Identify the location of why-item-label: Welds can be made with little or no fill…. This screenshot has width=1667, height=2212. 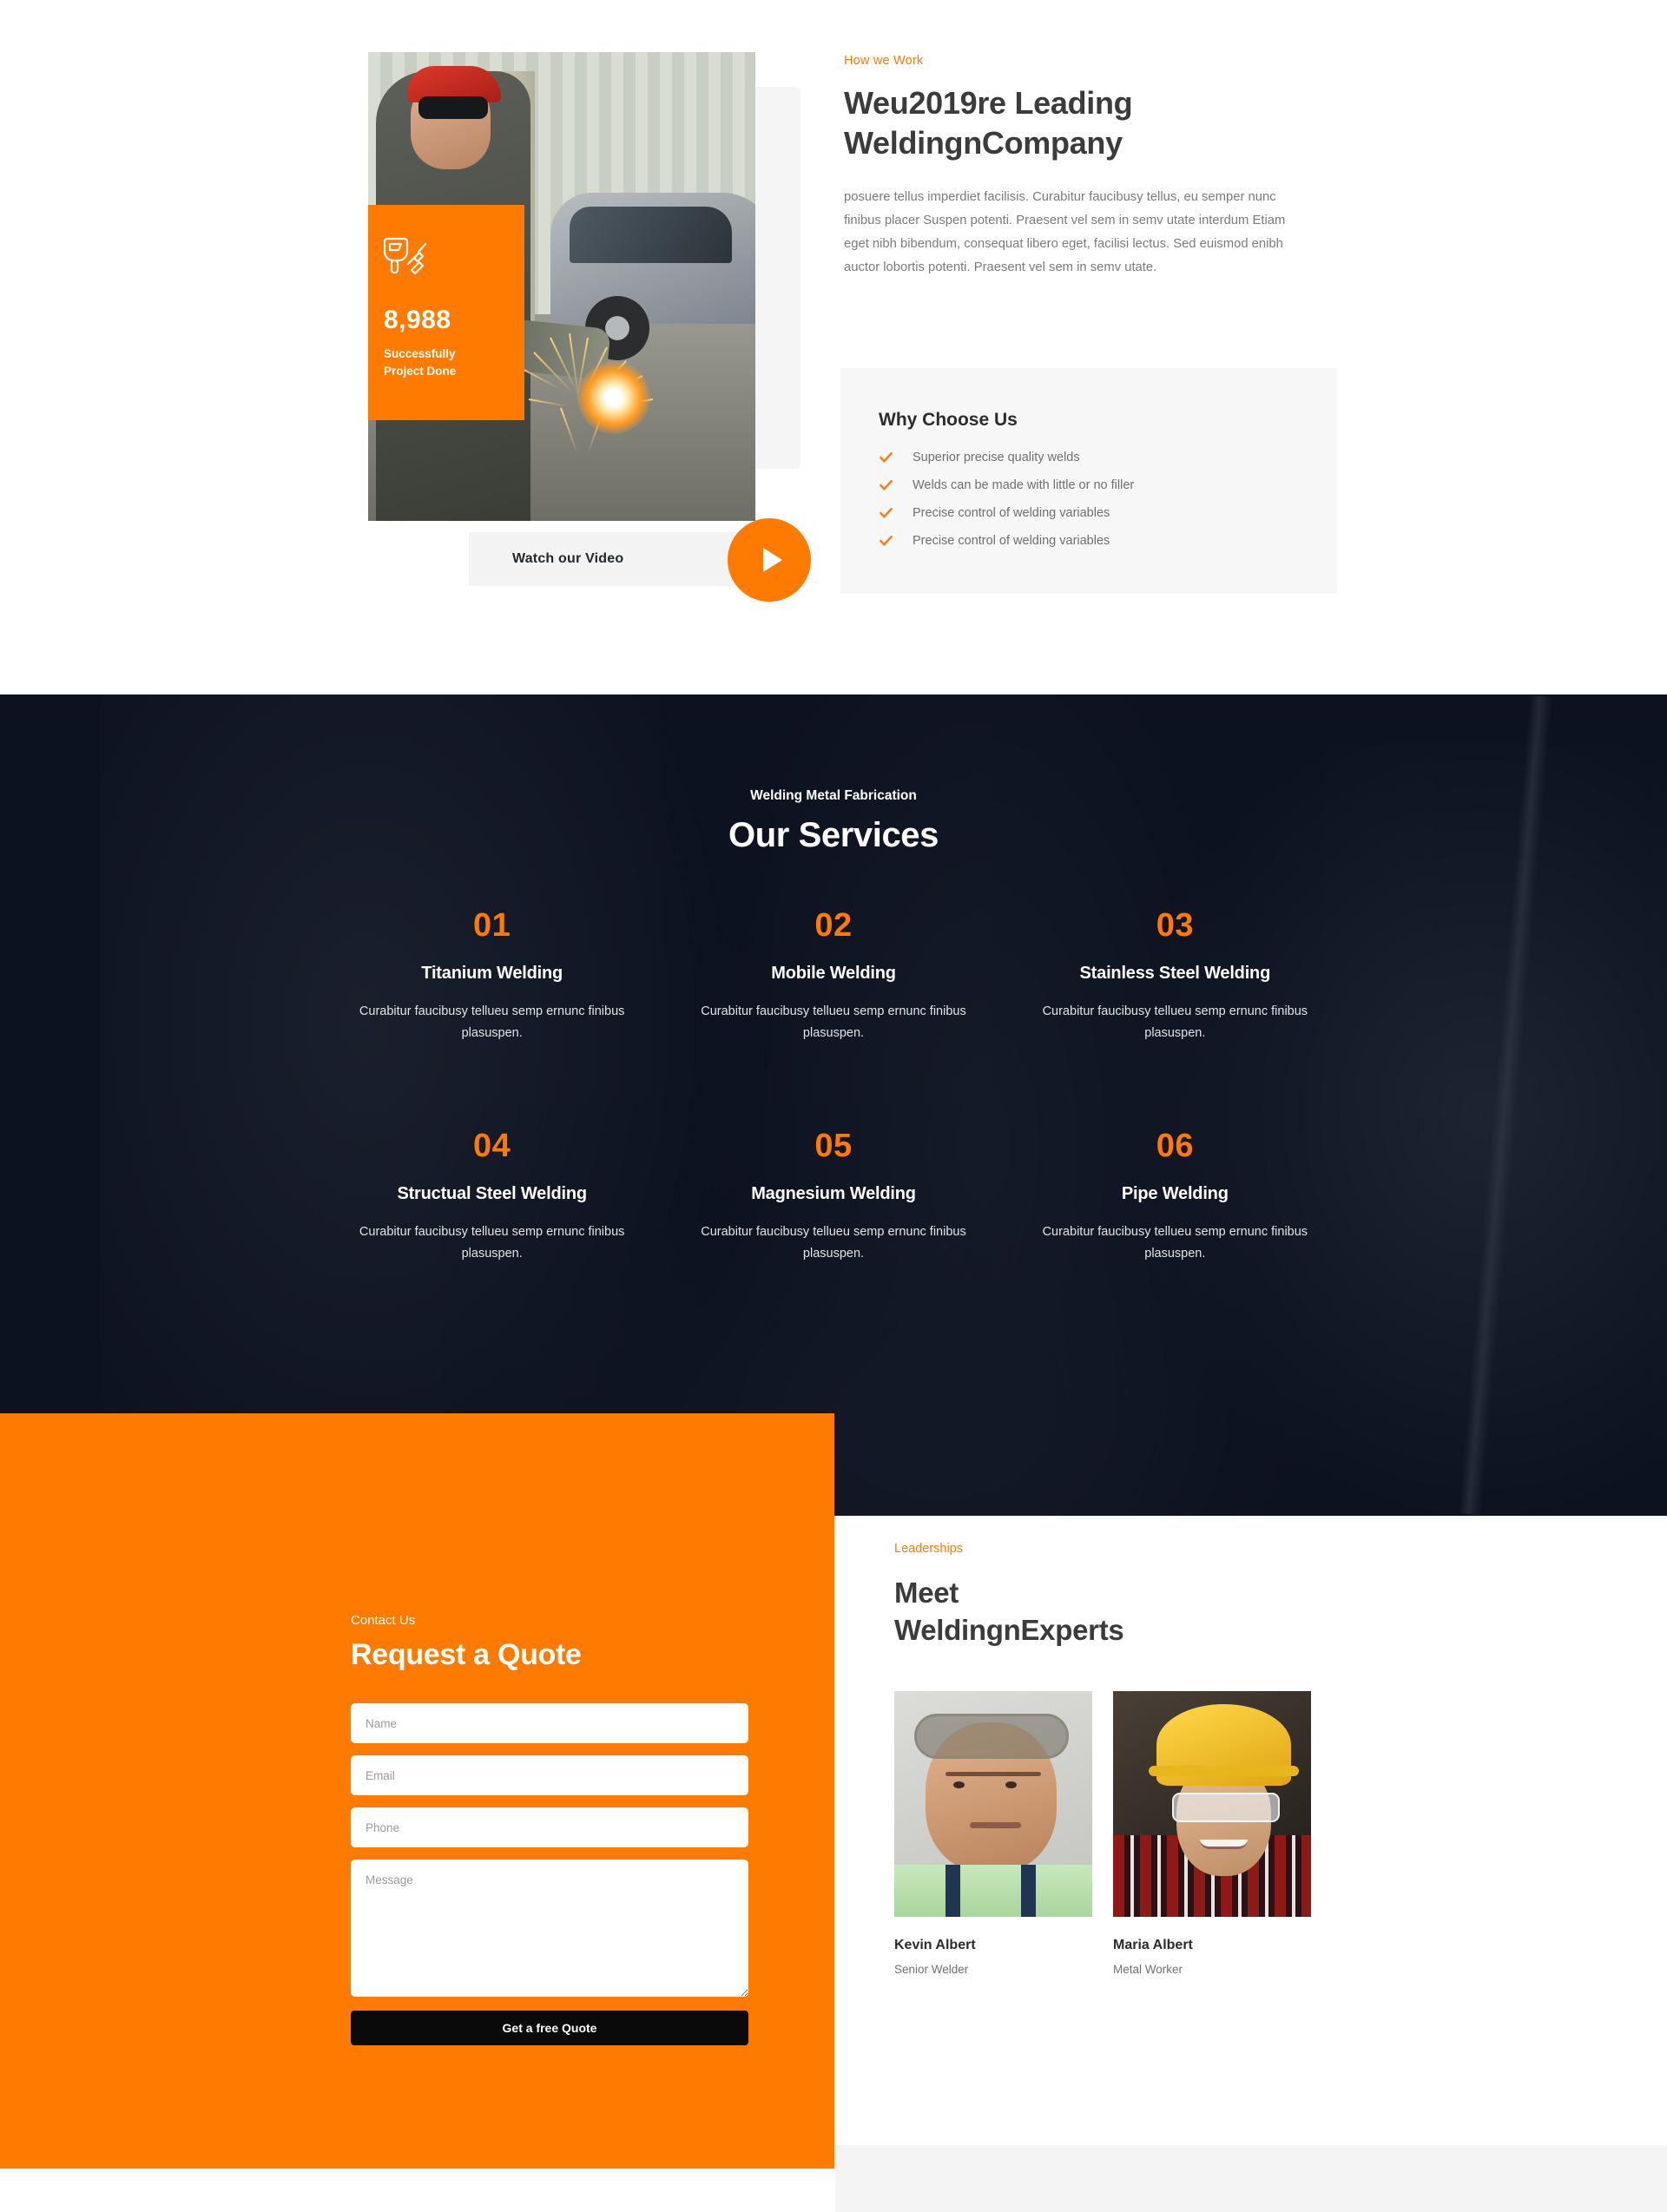
(1024, 484).